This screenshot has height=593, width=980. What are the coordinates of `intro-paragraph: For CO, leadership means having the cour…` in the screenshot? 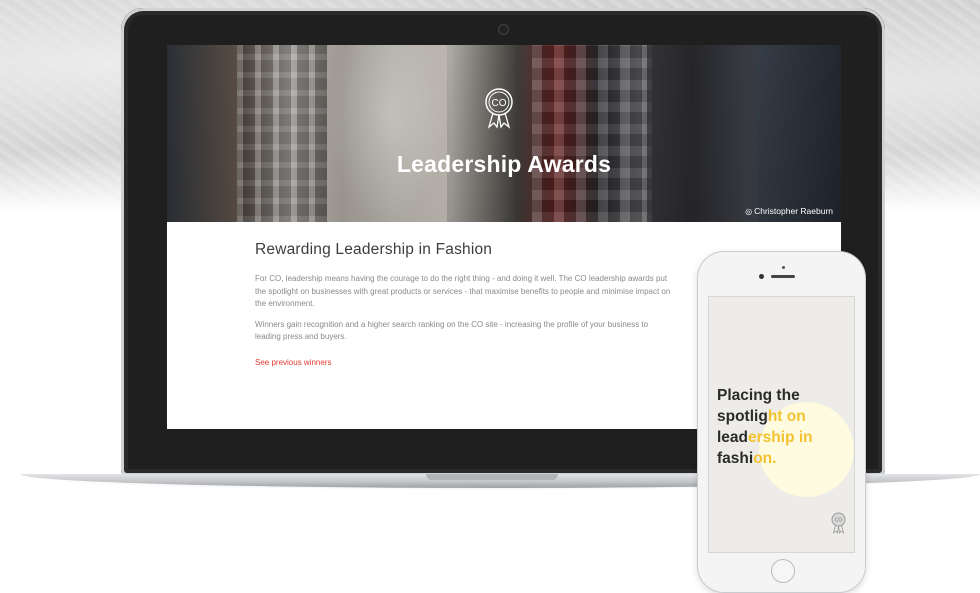 It's located at (463, 291).